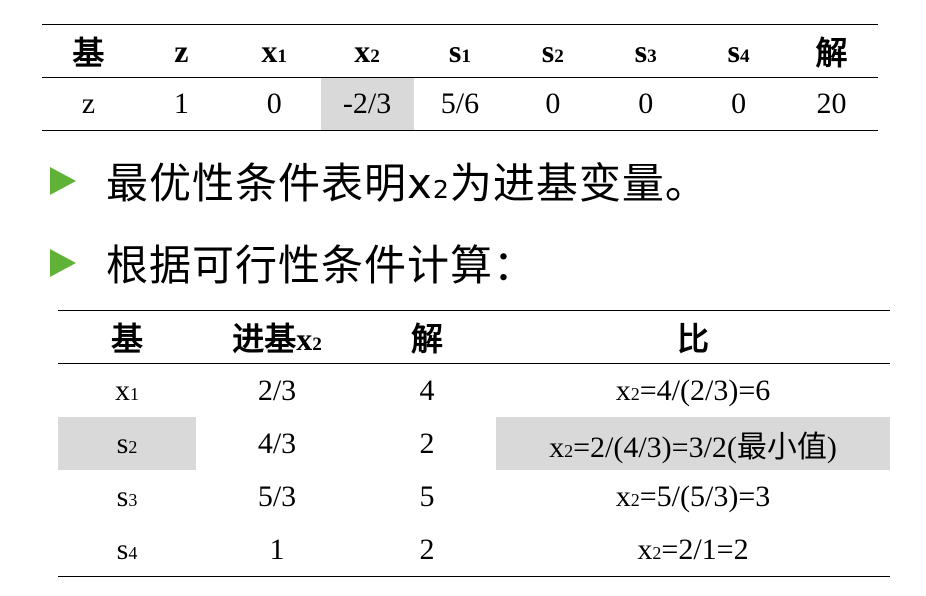 The height and width of the screenshot is (596, 926). I want to click on header-s2: s2, so click(553, 51).